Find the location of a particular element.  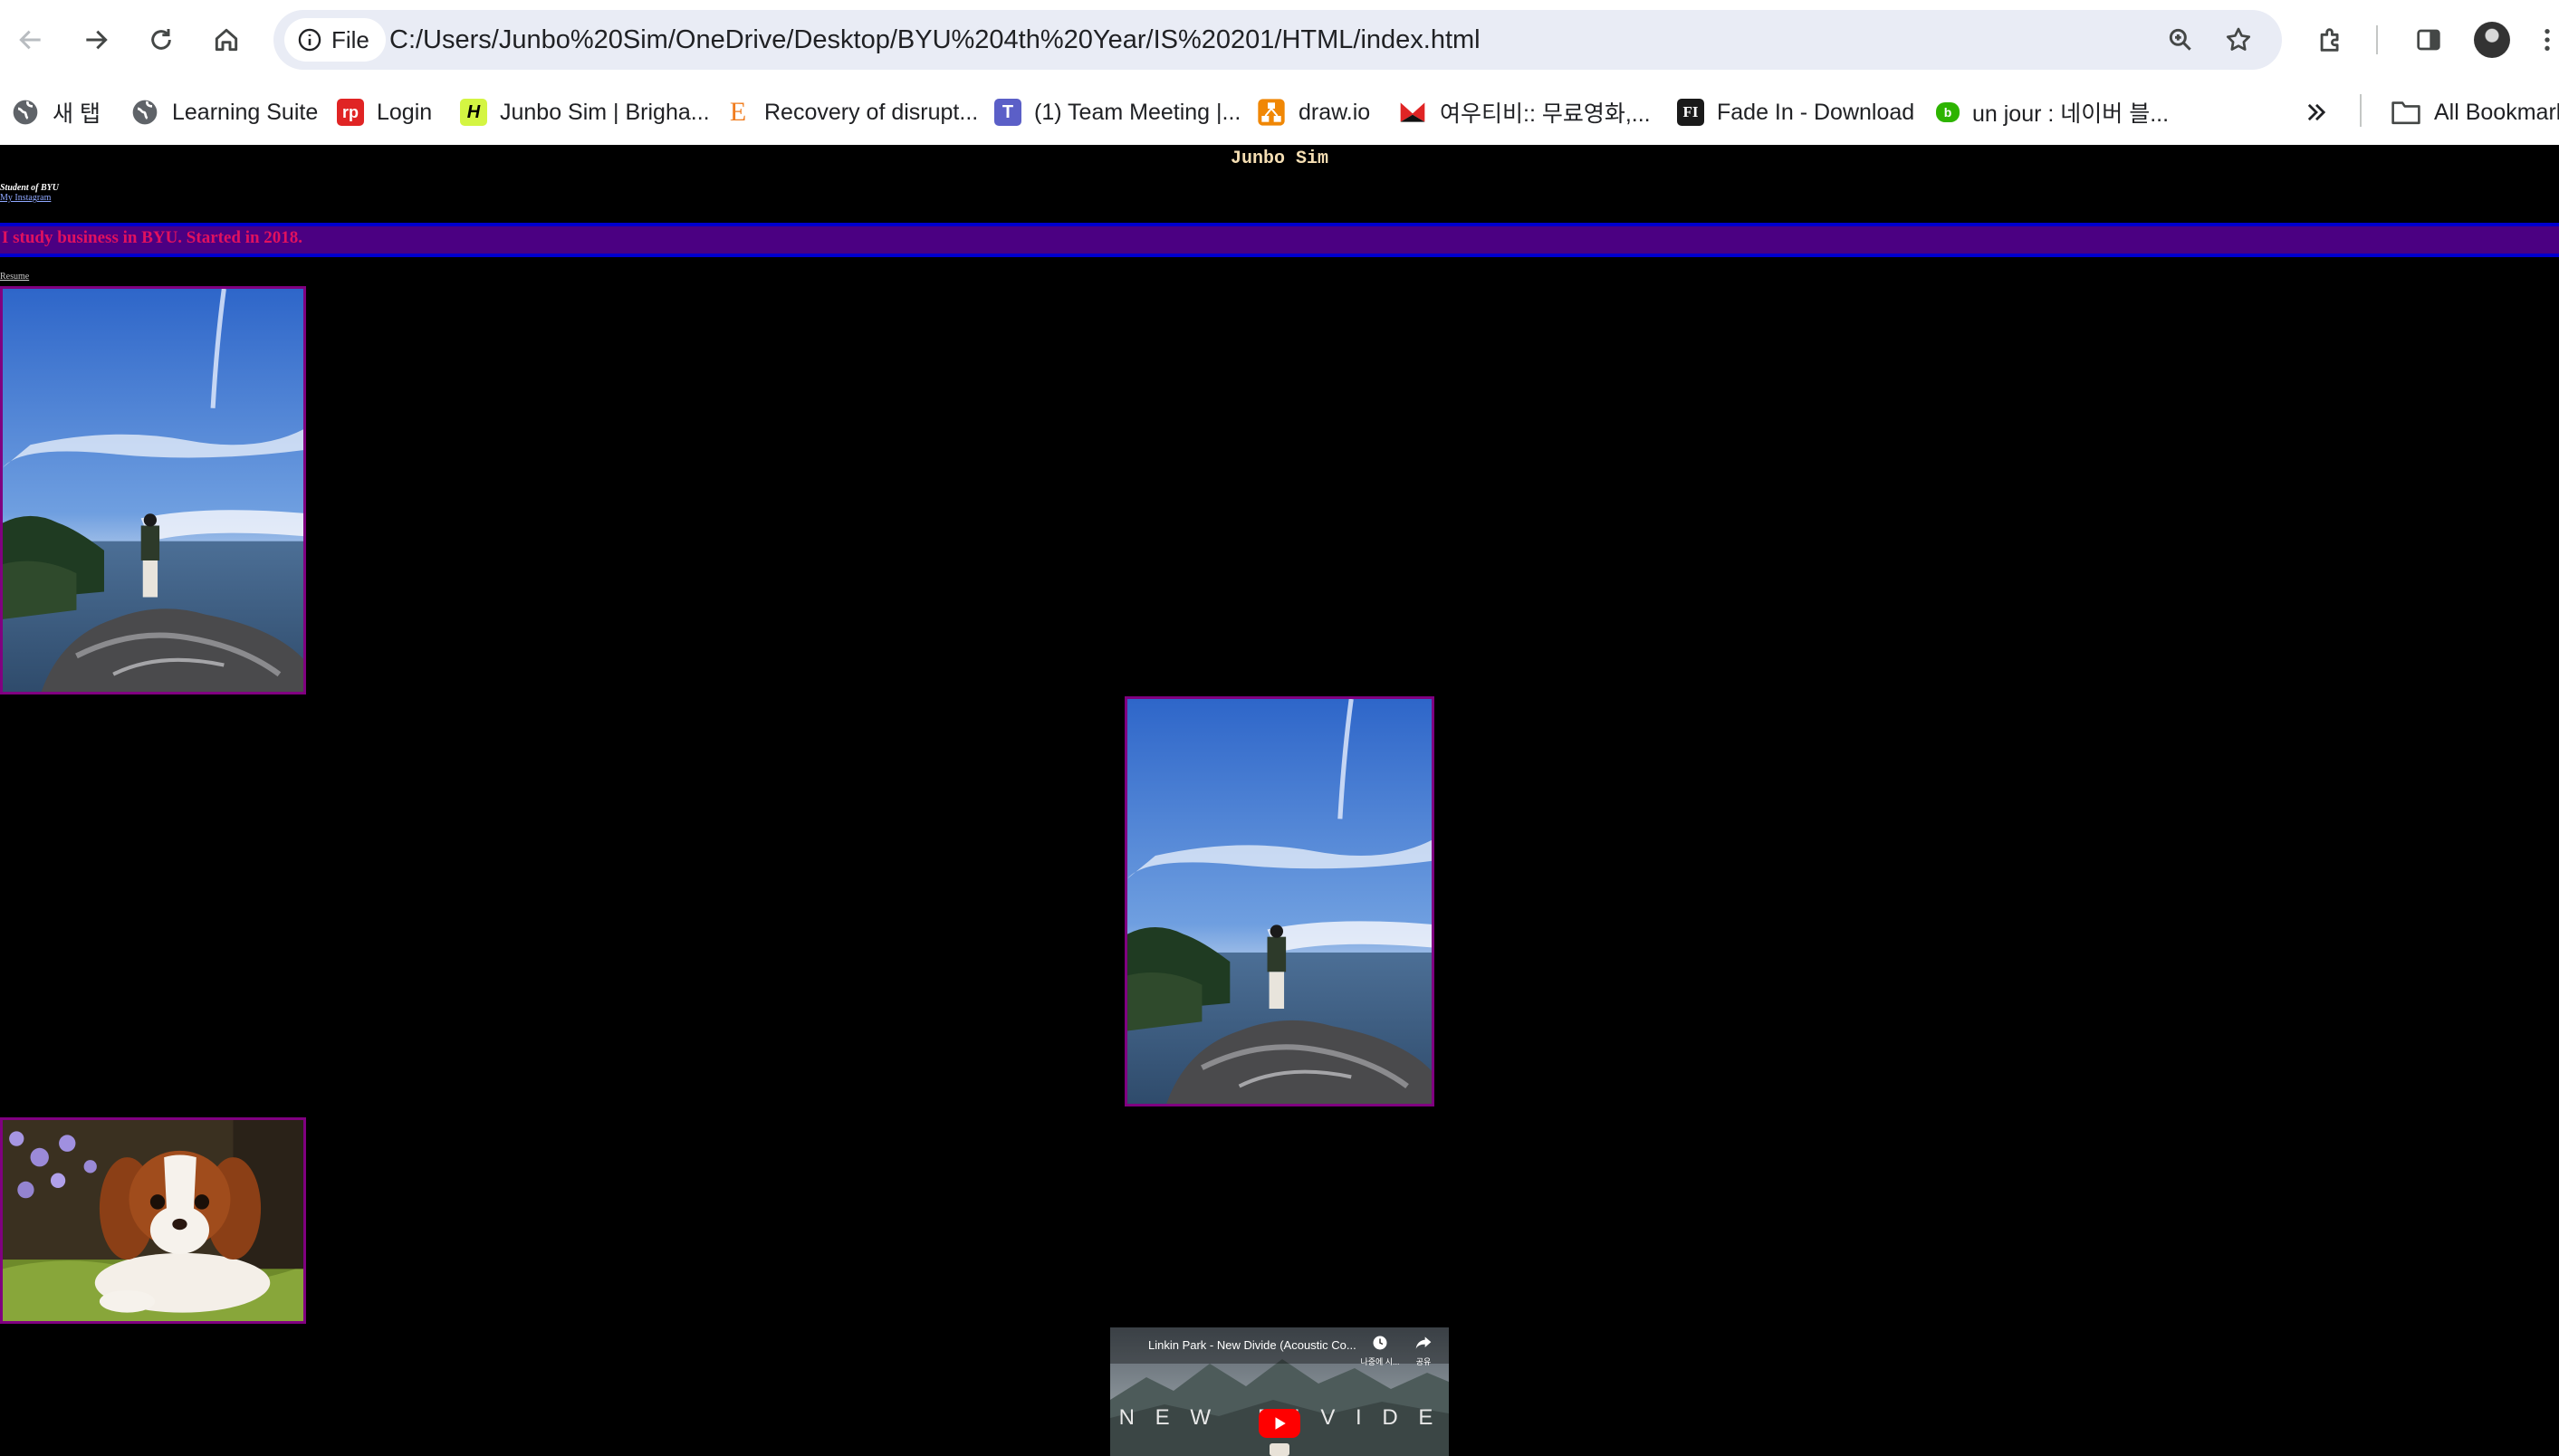

bookmark-learning-suite: Learning Suite is located at coordinates (224, 112).